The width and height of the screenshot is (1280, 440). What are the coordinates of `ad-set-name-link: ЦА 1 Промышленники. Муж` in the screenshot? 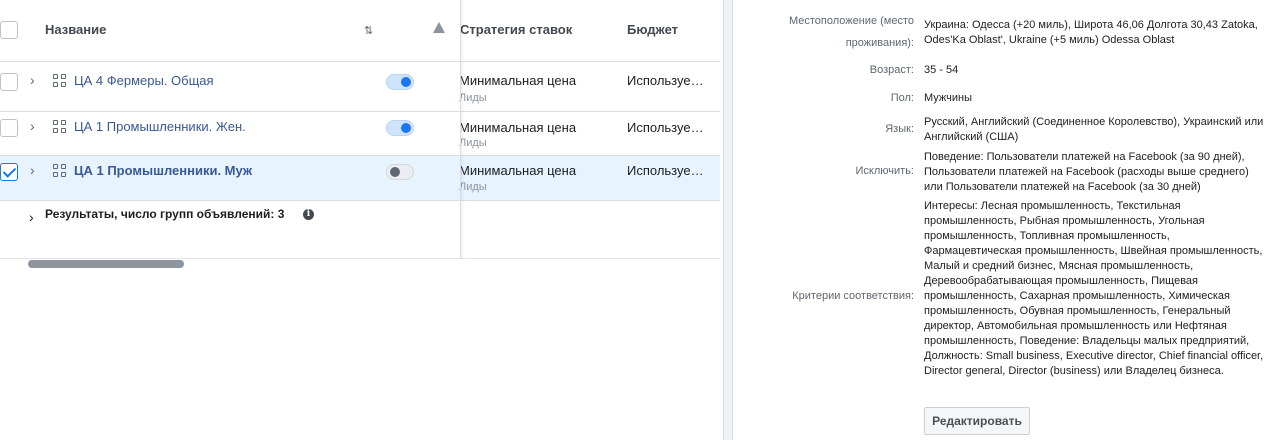 It's located at (163, 170).